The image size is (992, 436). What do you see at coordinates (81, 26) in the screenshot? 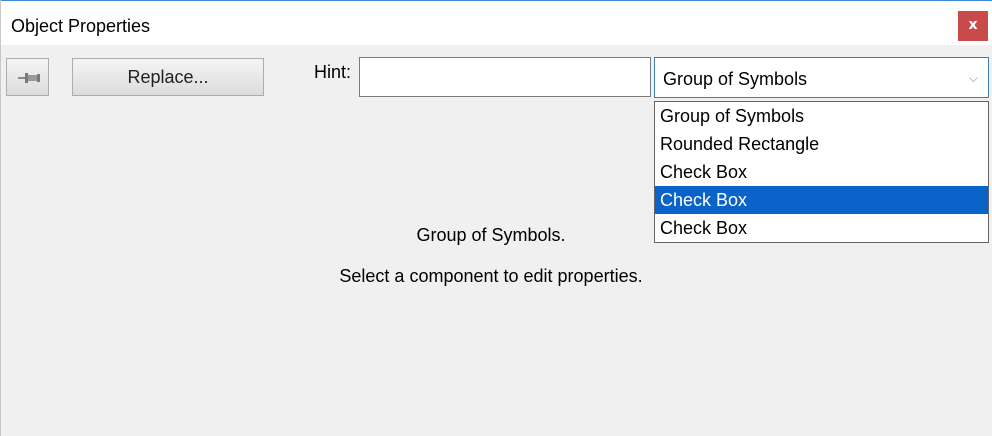
I see `window-title: Object Properties` at bounding box center [81, 26].